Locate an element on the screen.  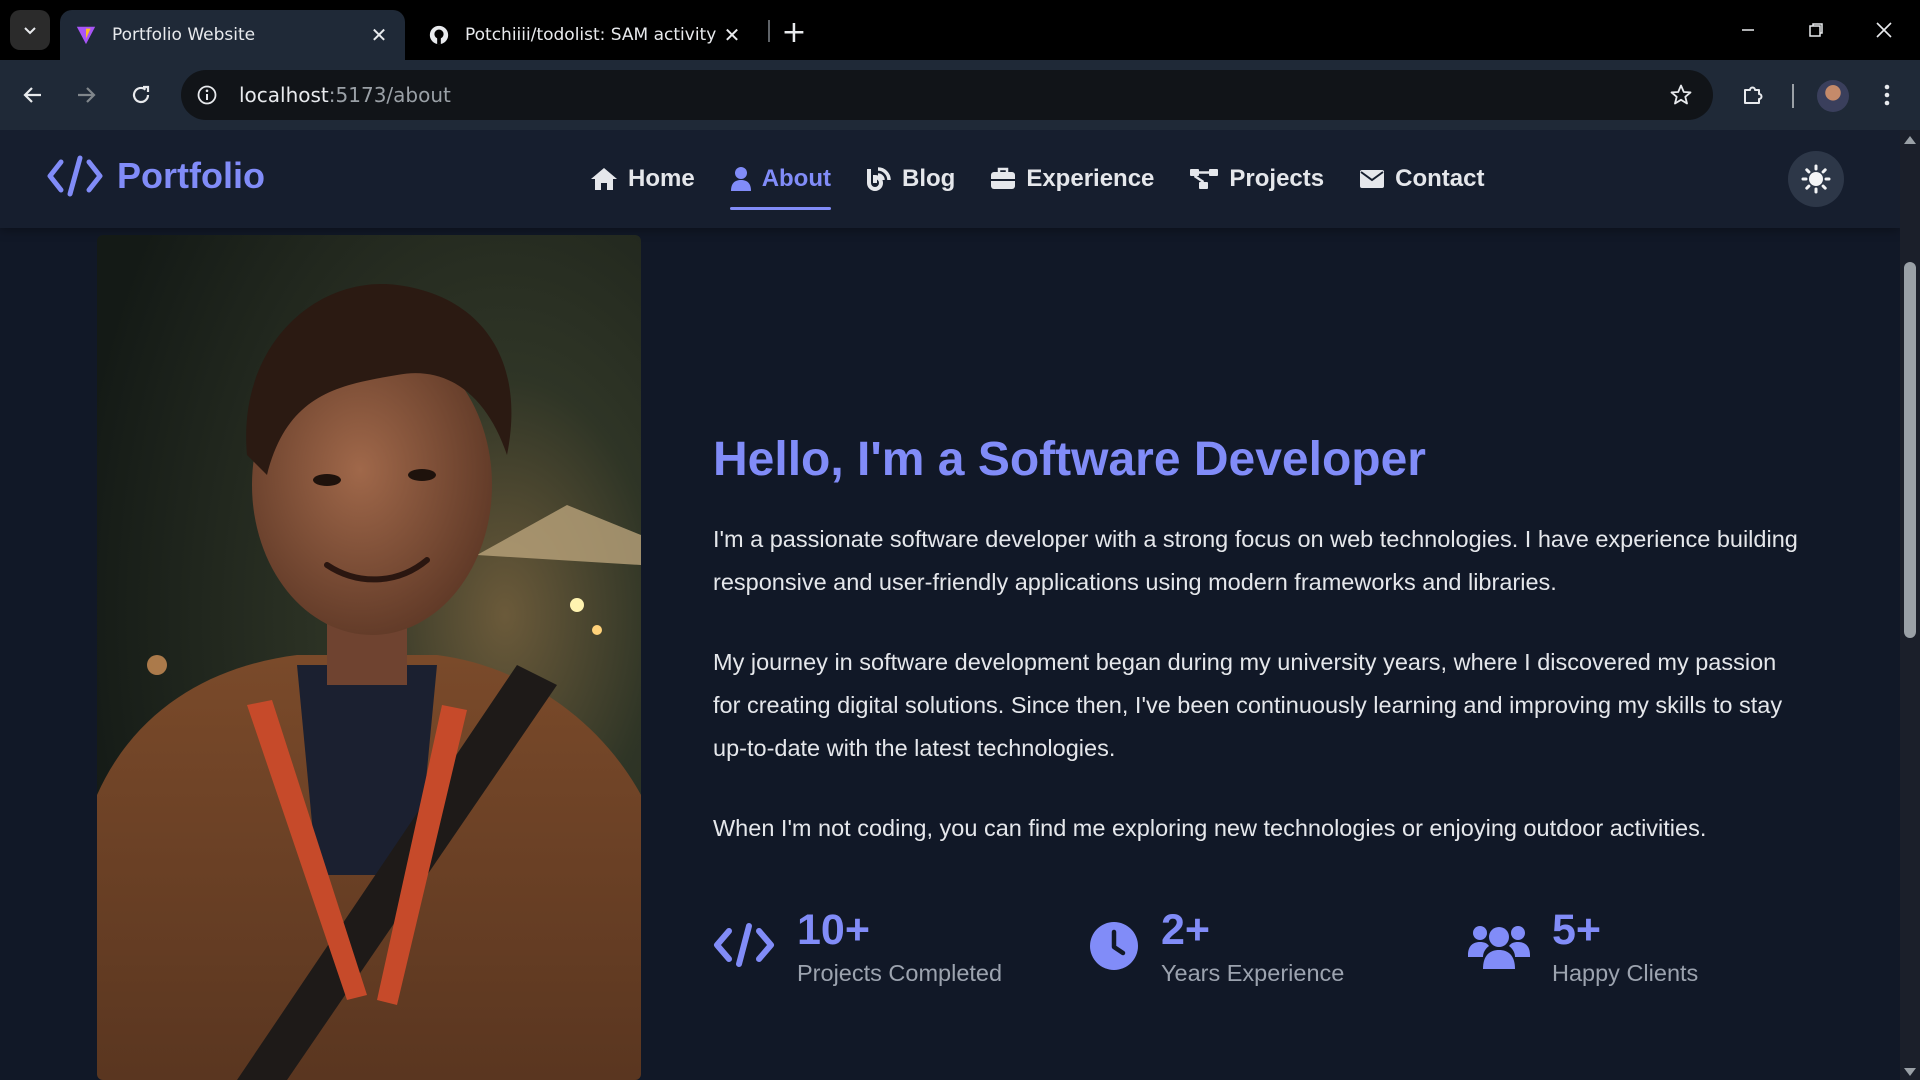
tab-title: Potchiiii/todolist: SAM activity is located at coordinates (591, 35).